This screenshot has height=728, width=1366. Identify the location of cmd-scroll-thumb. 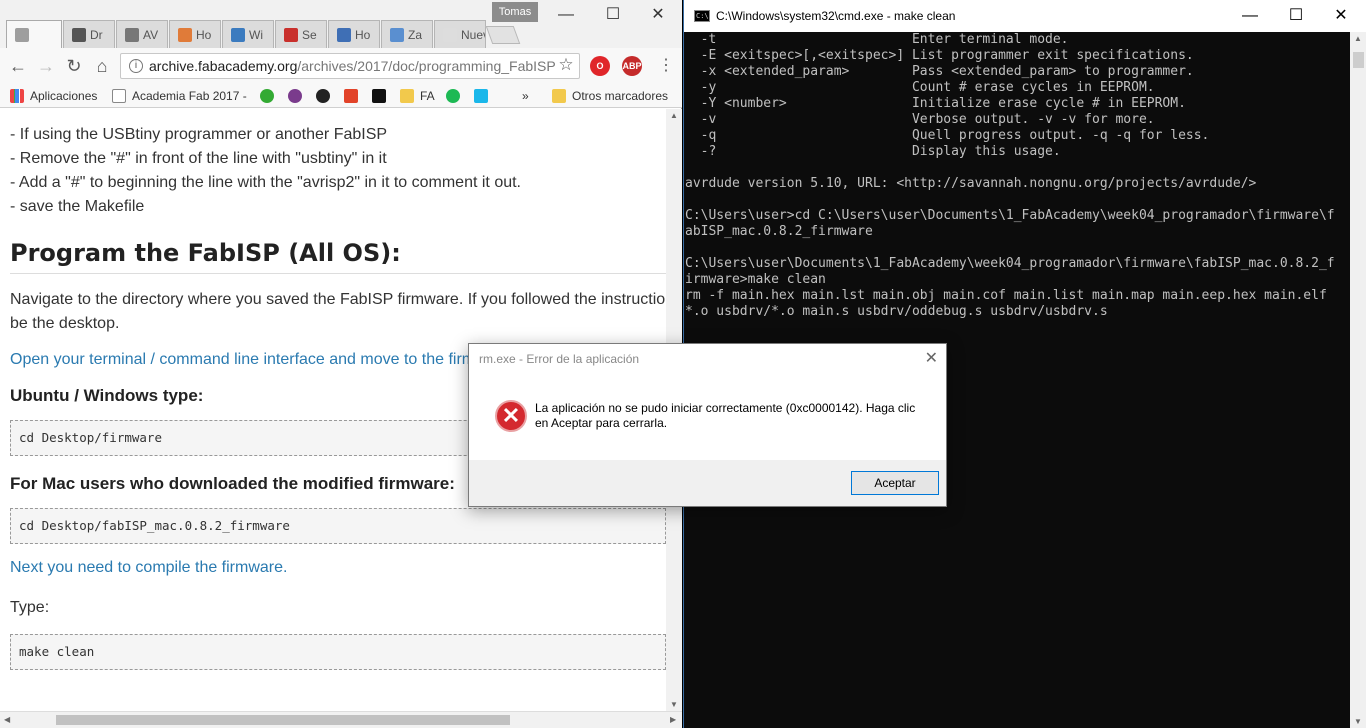
(1358, 60).